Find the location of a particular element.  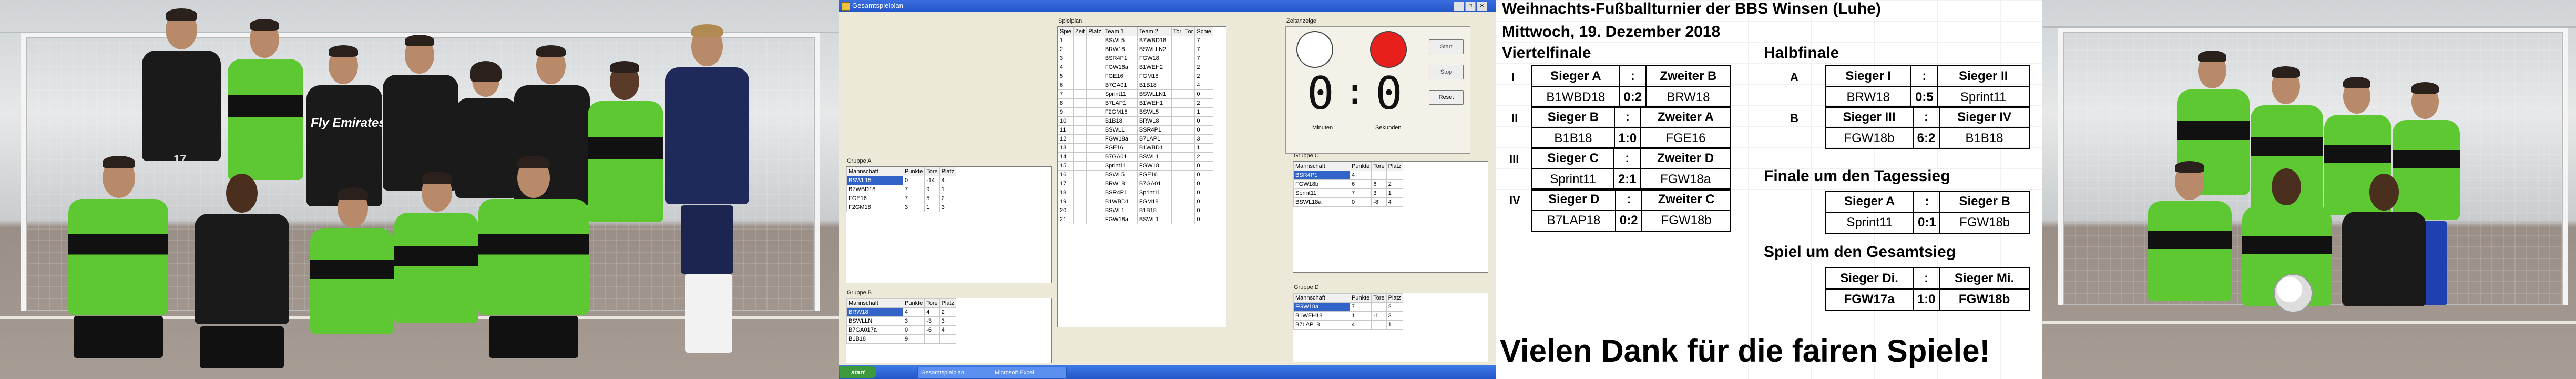

spielplan-cell: B1B18 is located at coordinates (1120, 121).